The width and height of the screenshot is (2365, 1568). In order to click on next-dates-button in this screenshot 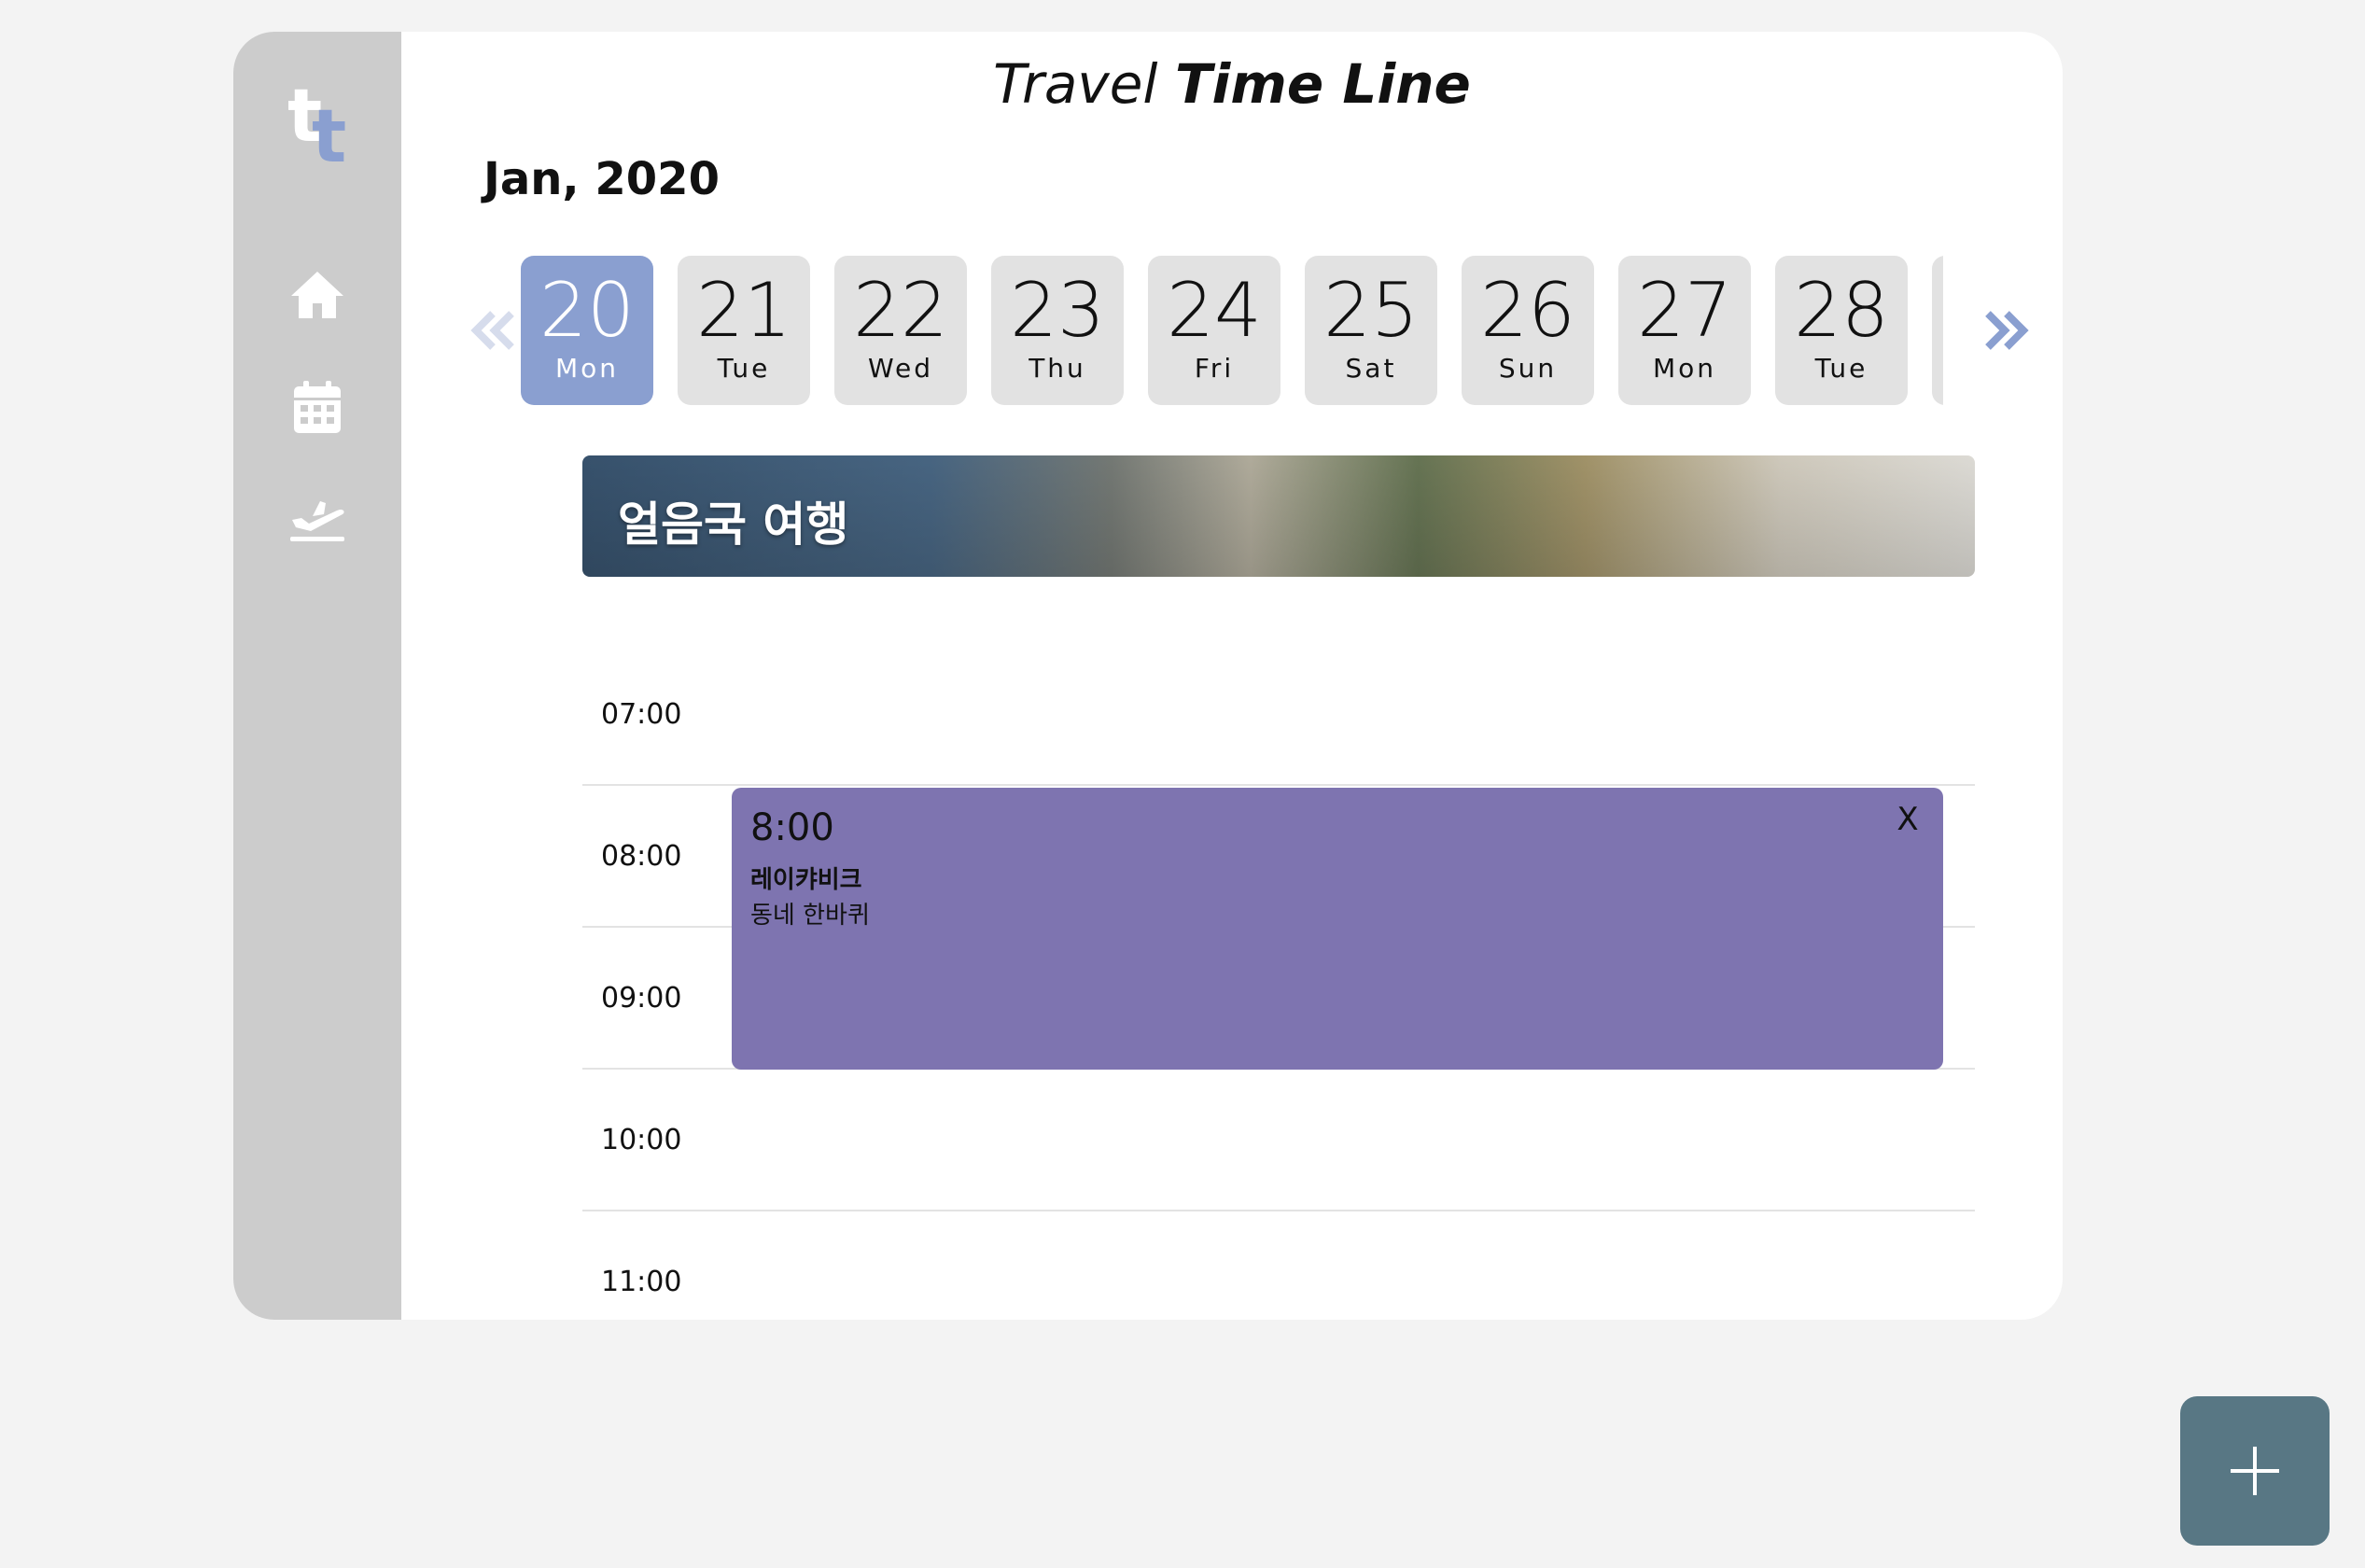, I will do `click(2005, 330)`.